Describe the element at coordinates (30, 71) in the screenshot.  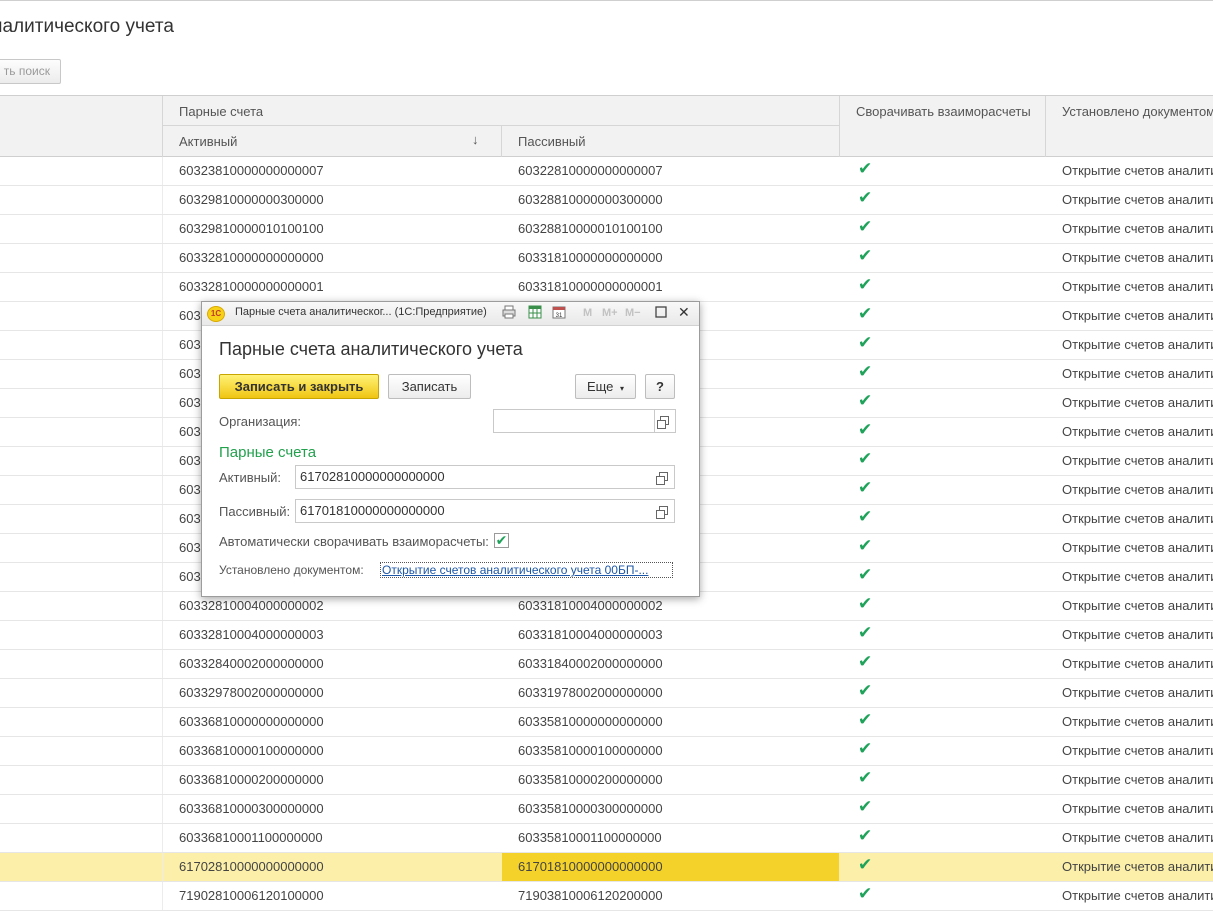
I see `search-button: ть поиск` at that location.